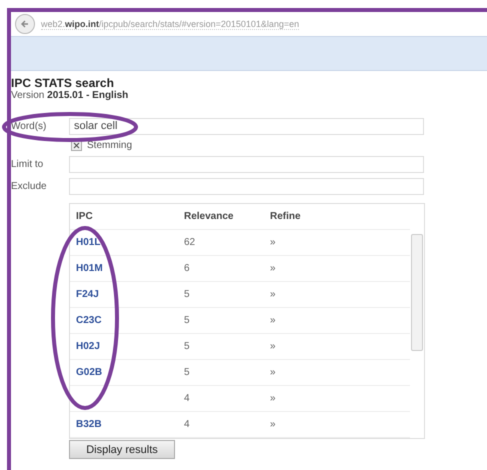  Describe the element at coordinates (70, 95) in the screenshot. I see `version-text: Version 2015.01 - English` at that location.